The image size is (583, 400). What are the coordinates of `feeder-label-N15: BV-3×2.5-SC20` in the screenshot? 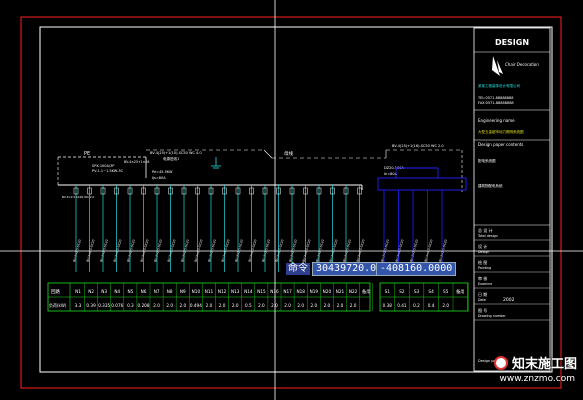 It's located at (266, 250).